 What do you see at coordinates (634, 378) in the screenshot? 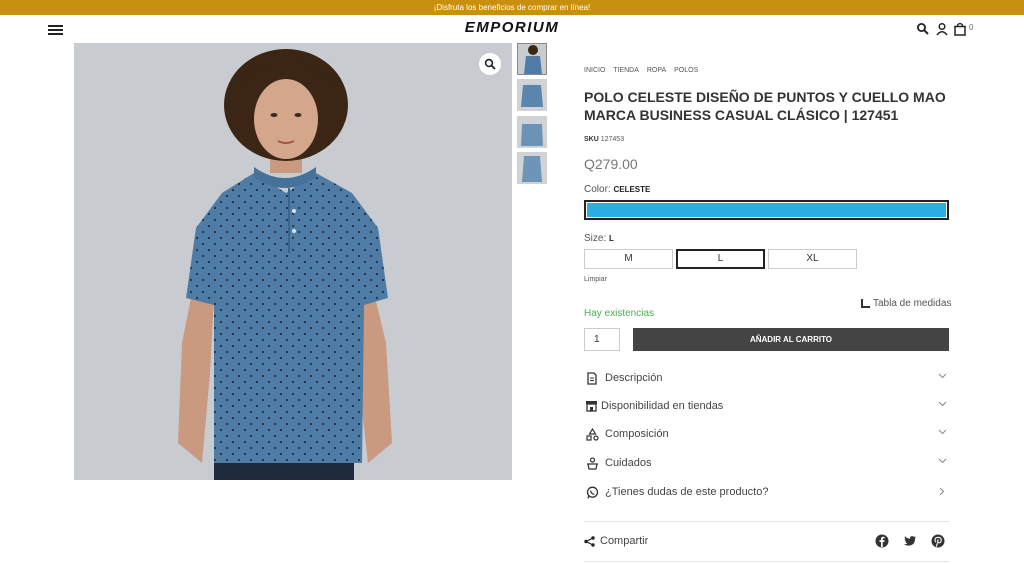
I see `accordion-label: Descripción` at bounding box center [634, 378].